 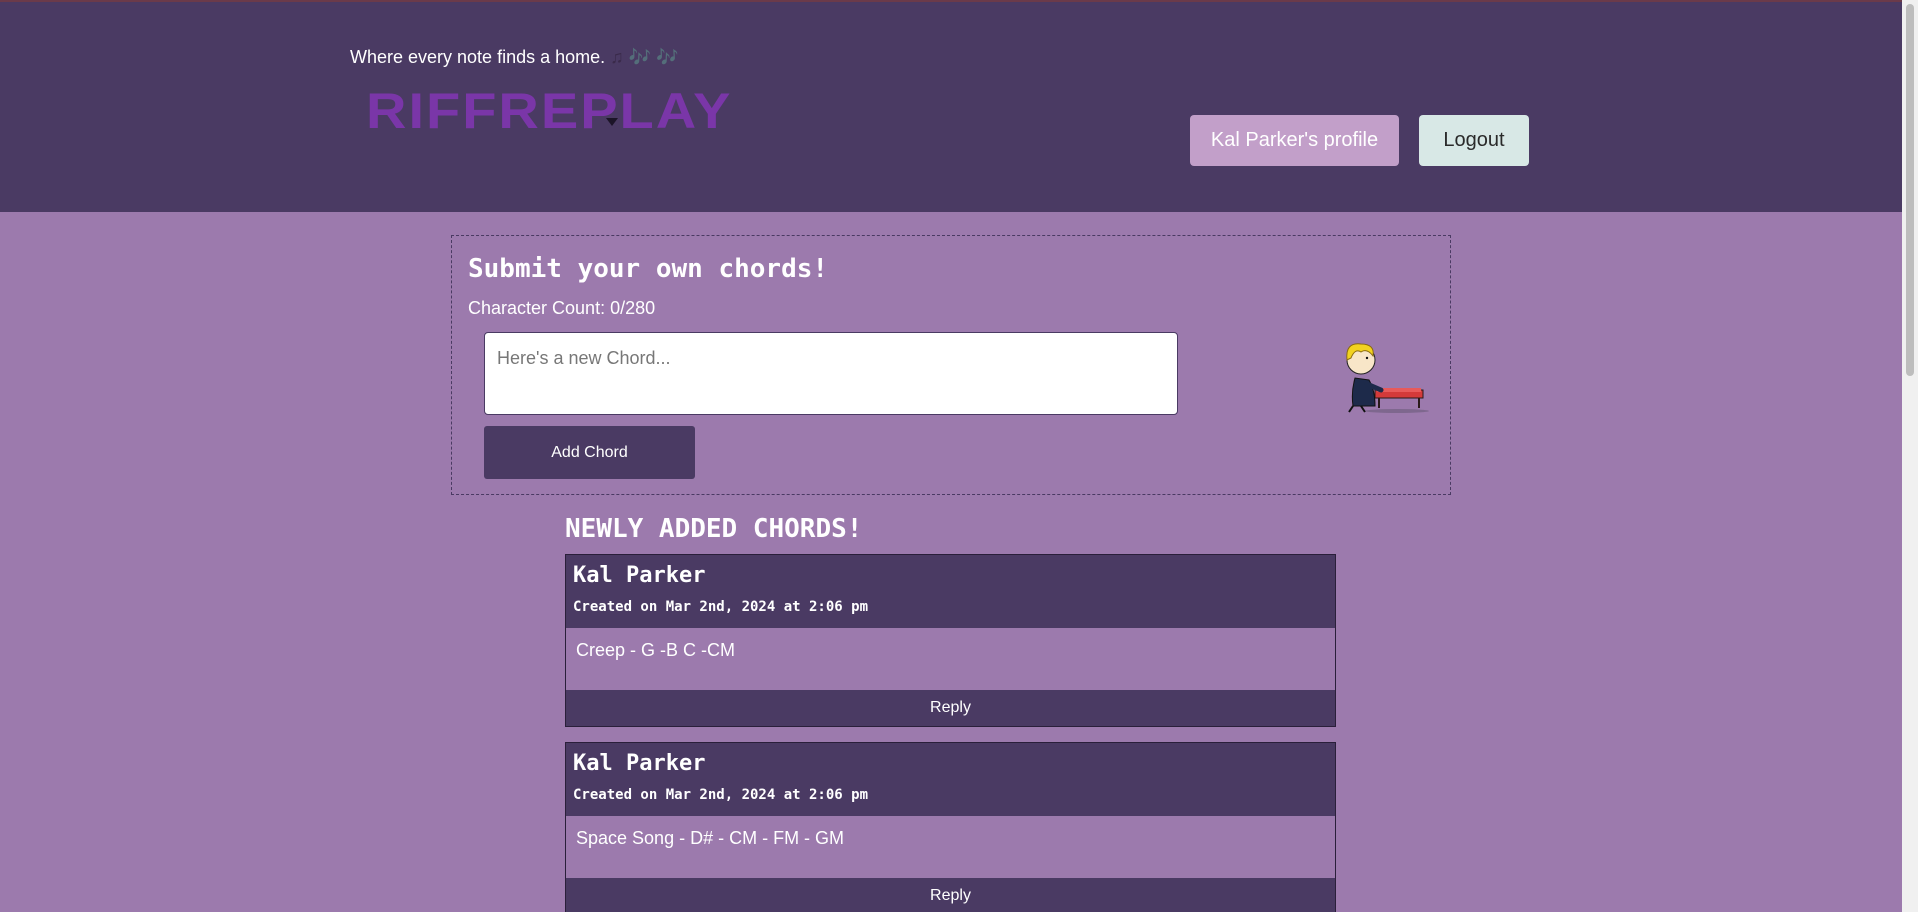 What do you see at coordinates (562, 308) in the screenshot?
I see `character-count: Character Count: 0/280` at bounding box center [562, 308].